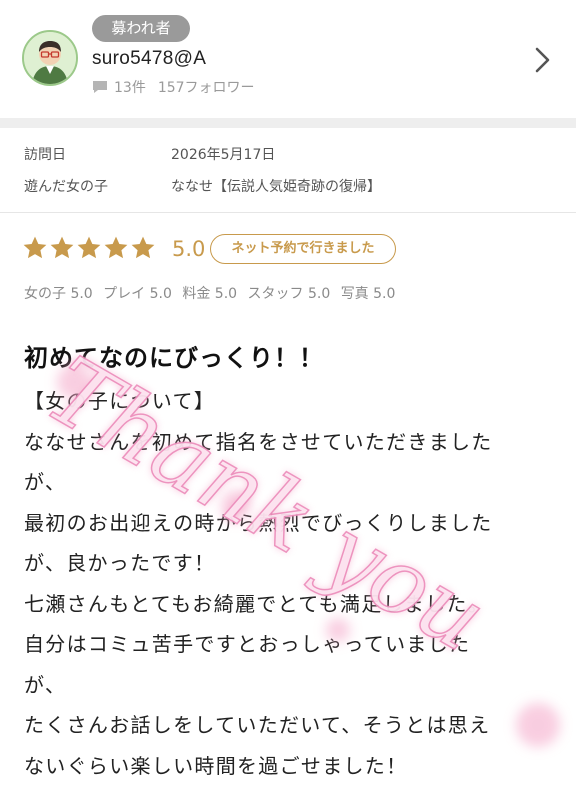  What do you see at coordinates (288, 123) in the screenshot?
I see `section-separator` at bounding box center [288, 123].